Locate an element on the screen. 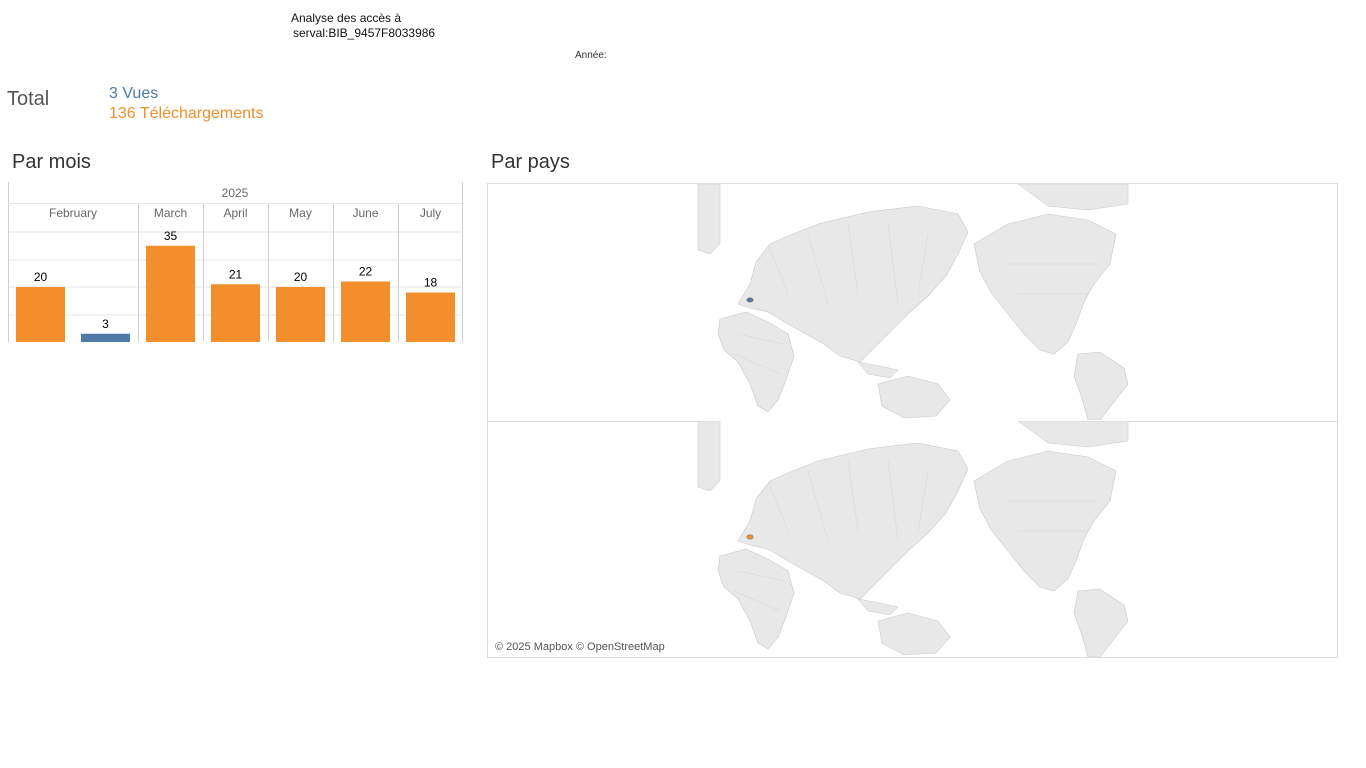 This screenshot has height=768, width=1366. month-label: July is located at coordinates (430, 213).